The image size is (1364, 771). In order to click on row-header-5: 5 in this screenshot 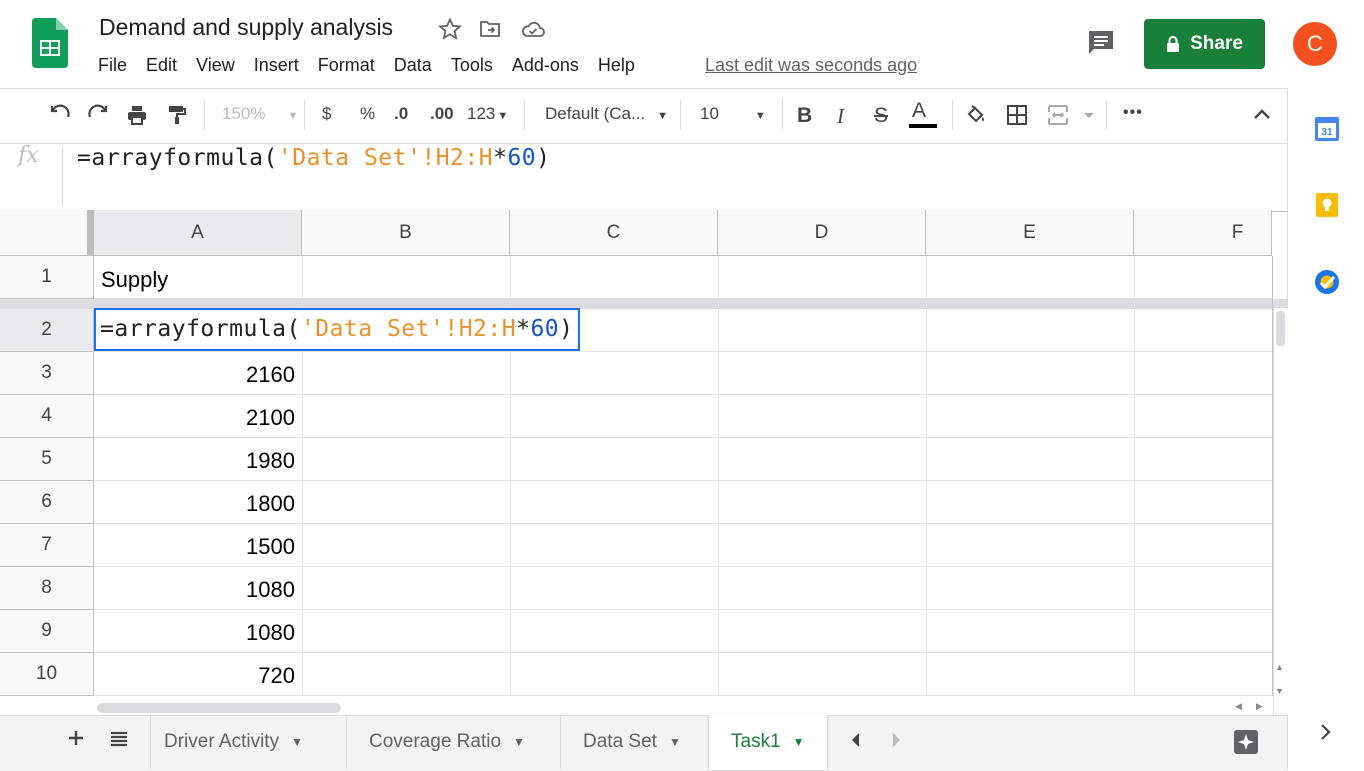, I will do `click(47, 459)`.